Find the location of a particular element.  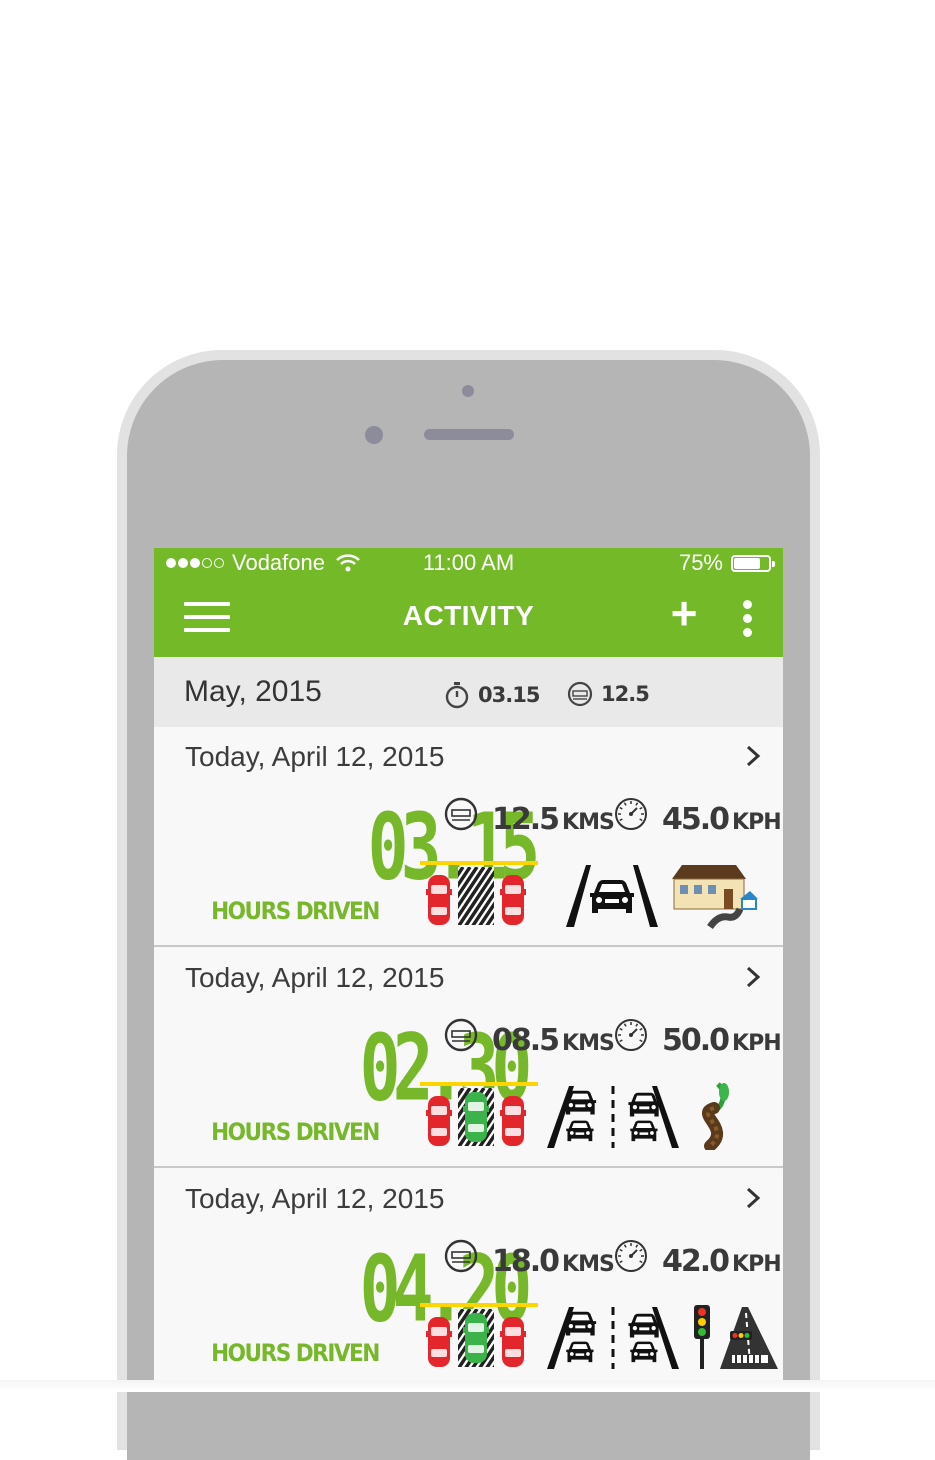

app-bar: ACTIVITY + is located at coordinates (468, 617).